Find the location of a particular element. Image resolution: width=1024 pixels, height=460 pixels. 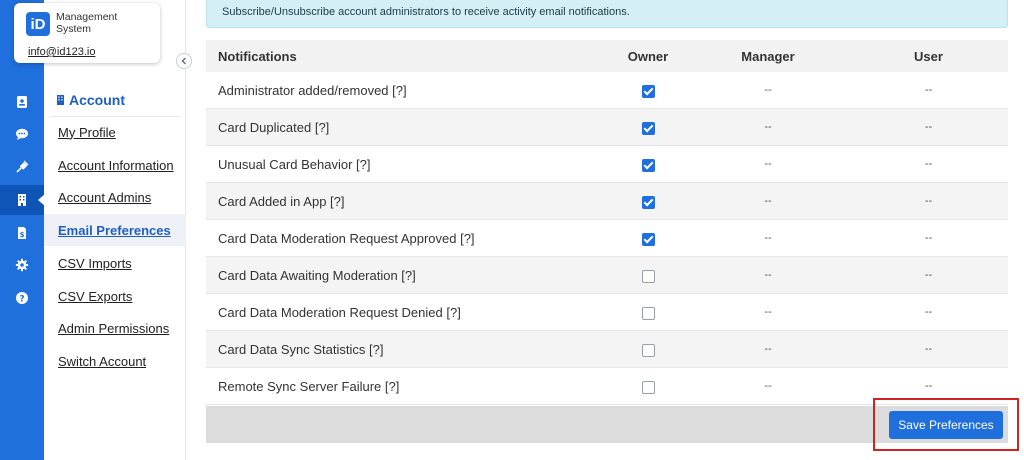

notification-name: Remote Sync Server Failure [?] is located at coordinates (309, 386).